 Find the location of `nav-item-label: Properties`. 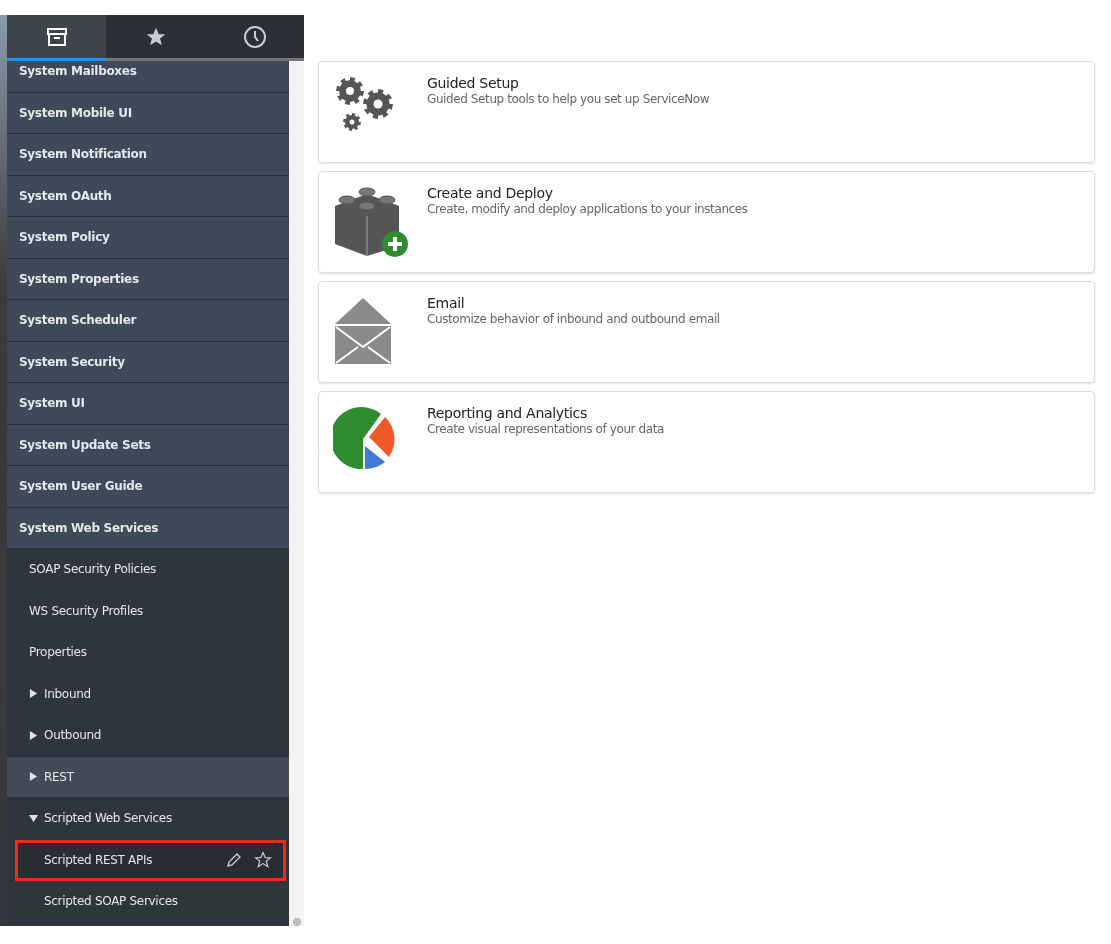

nav-item-label: Properties is located at coordinates (58, 652).